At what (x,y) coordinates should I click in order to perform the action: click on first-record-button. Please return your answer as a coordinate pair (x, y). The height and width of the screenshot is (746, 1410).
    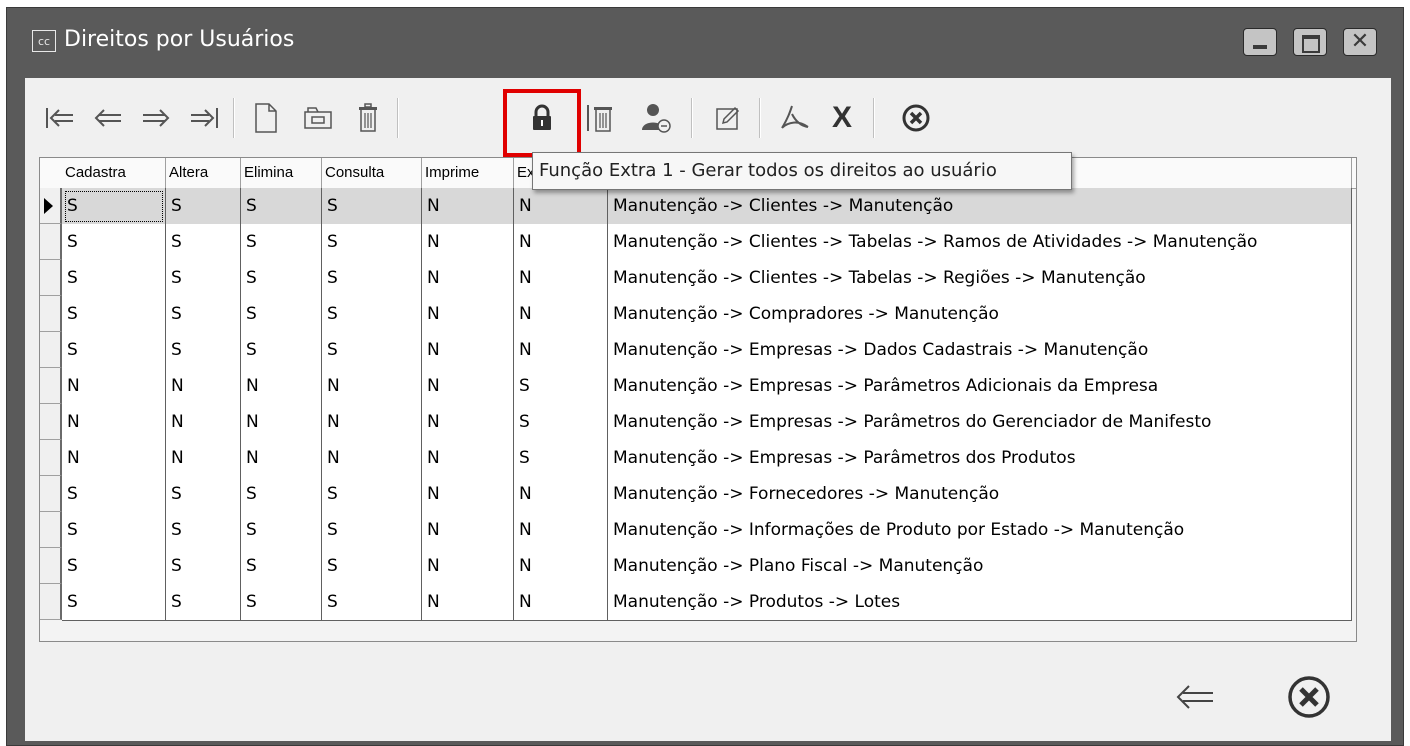
    Looking at the image, I should click on (60, 118).